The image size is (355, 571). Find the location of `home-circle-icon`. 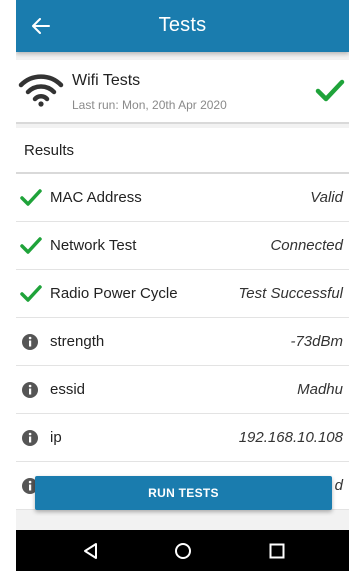

home-circle-icon is located at coordinates (183, 551).